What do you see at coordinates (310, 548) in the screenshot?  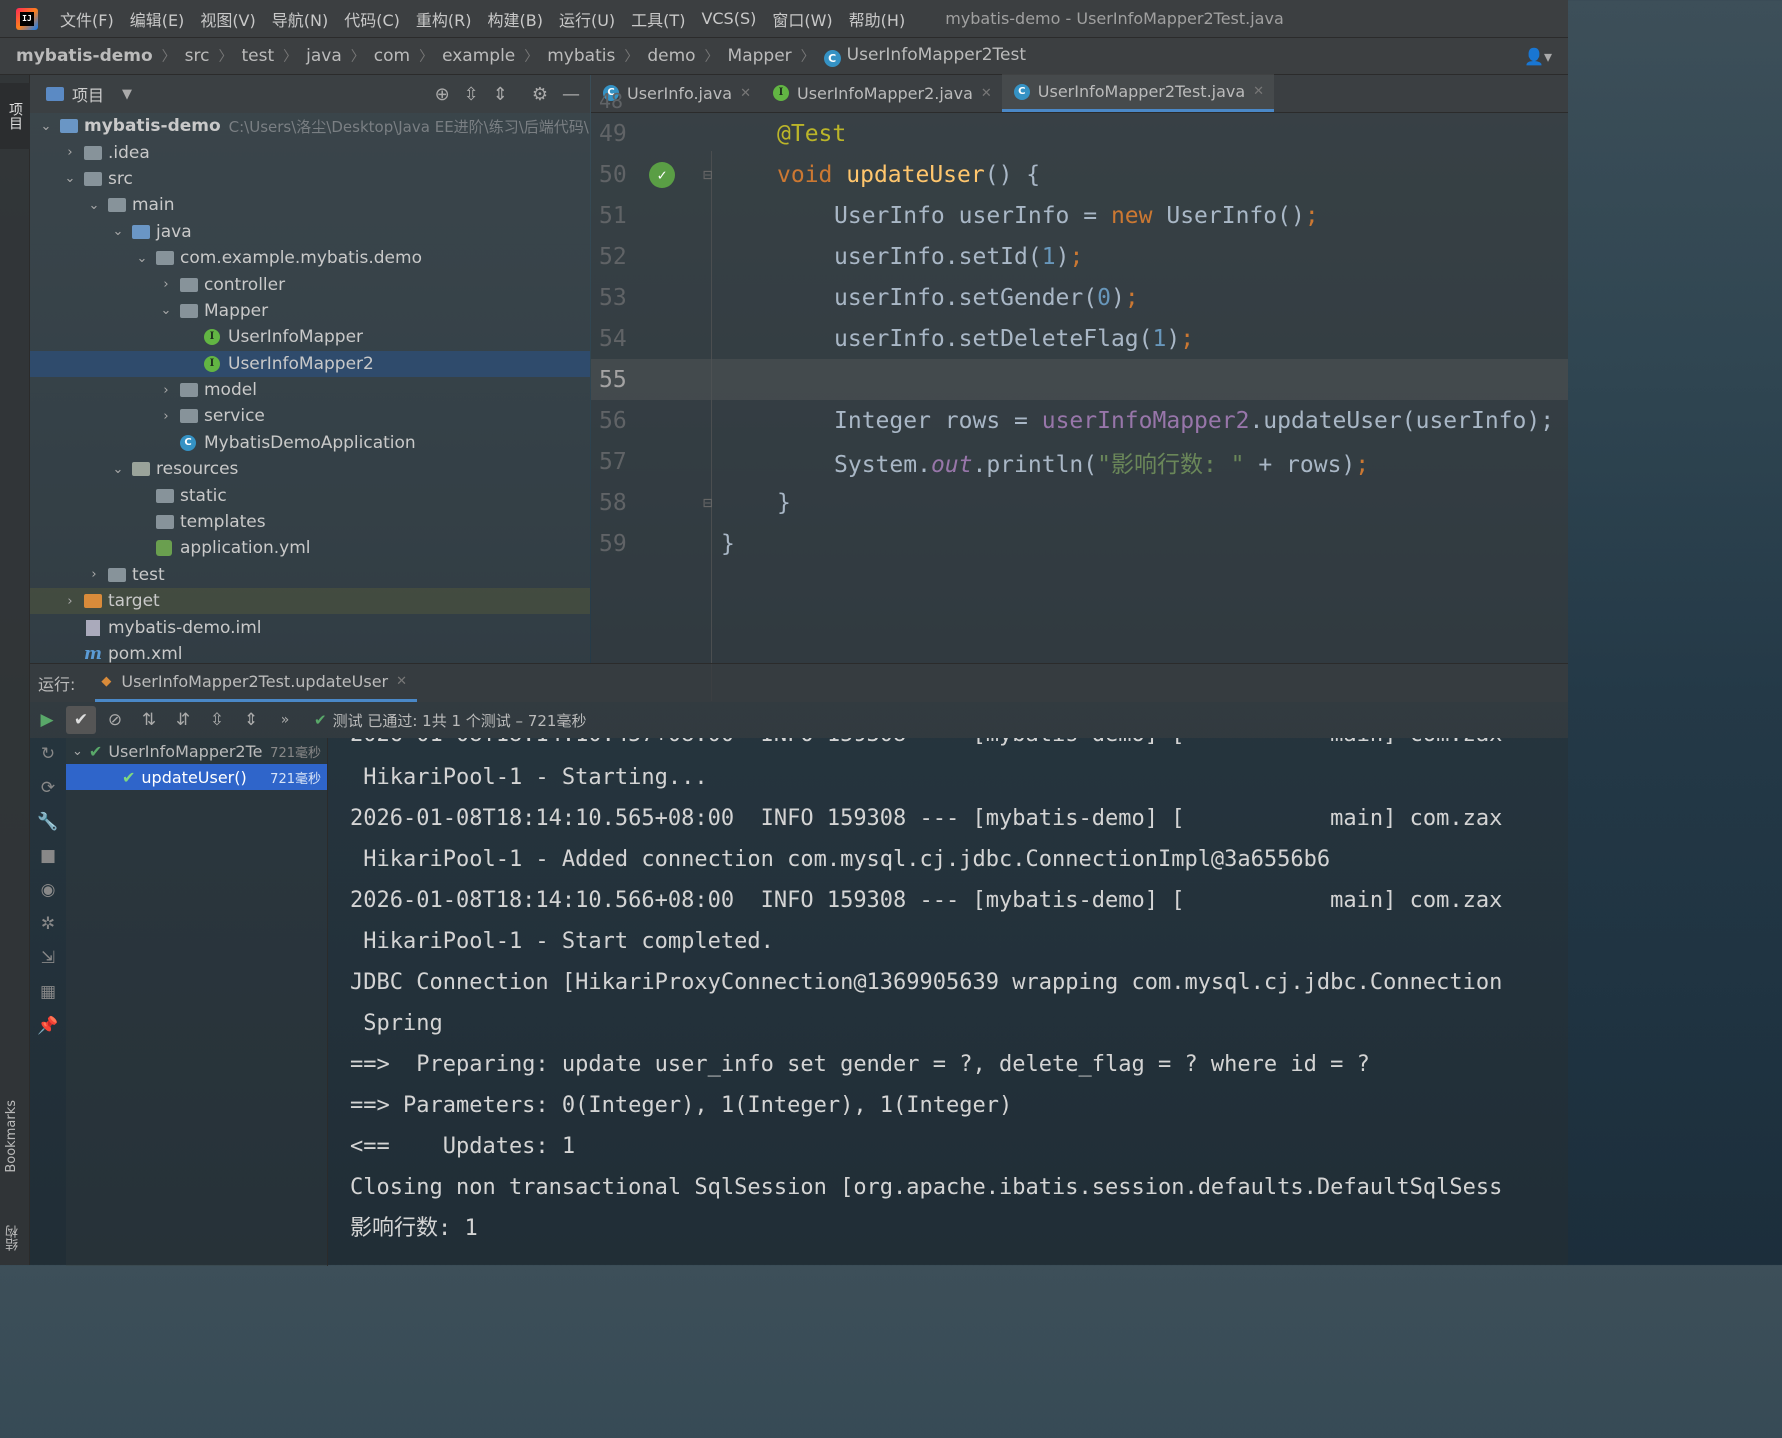 I see `tree-item-application-yml: application.yml` at bounding box center [310, 548].